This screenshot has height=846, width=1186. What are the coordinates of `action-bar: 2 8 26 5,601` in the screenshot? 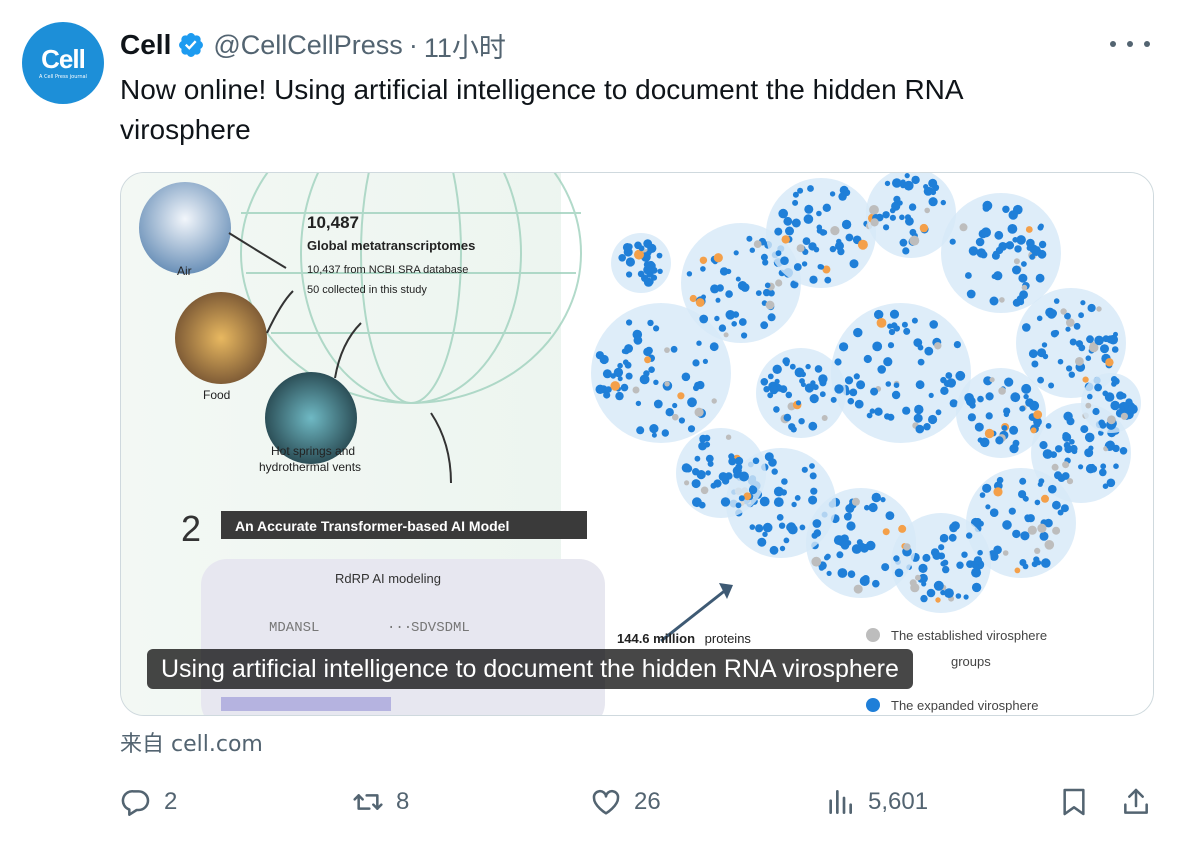 It's located at (640, 802).